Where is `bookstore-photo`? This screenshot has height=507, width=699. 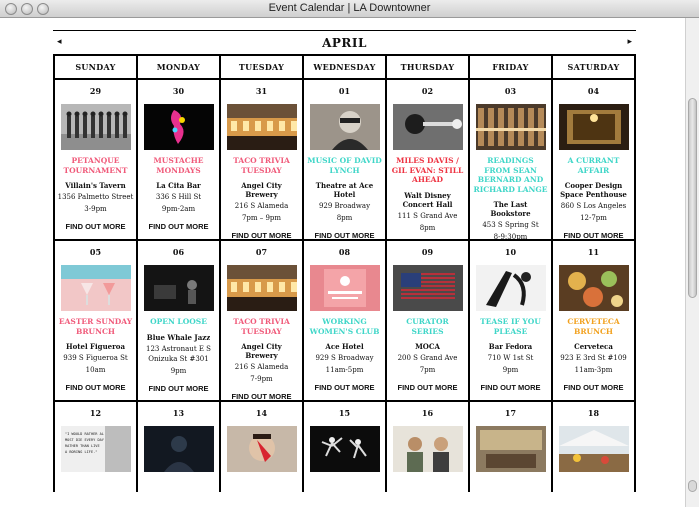
bookstore-photo is located at coordinates (510, 127).